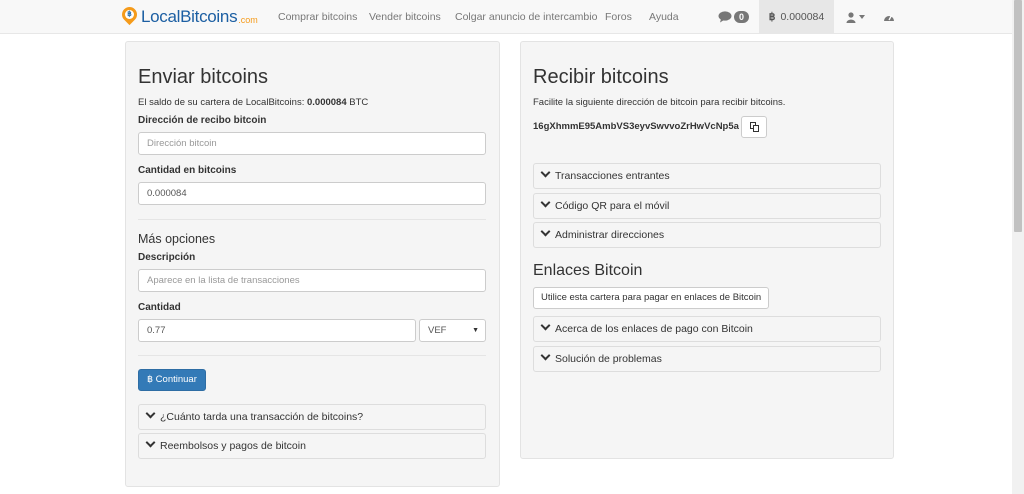 This screenshot has width=1024, height=494. What do you see at coordinates (802, 17) in the screenshot?
I see `navbar-balance: 0.000084` at bounding box center [802, 17].